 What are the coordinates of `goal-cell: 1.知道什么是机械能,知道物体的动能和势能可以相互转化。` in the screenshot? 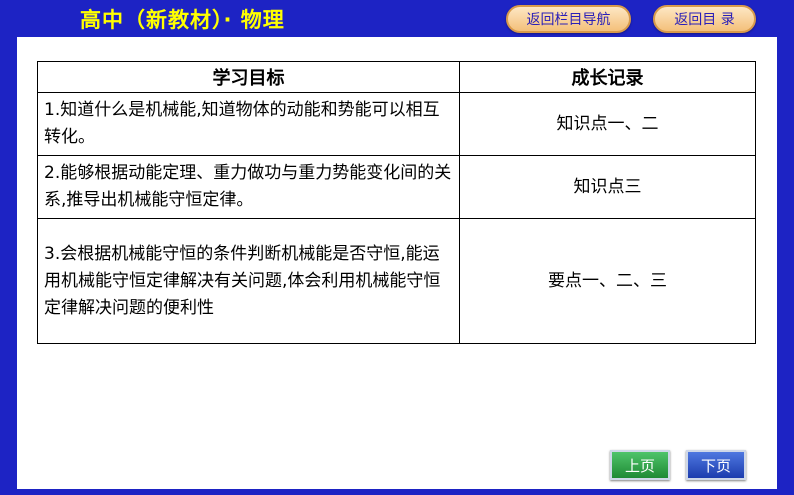 It's located at (248, 124).